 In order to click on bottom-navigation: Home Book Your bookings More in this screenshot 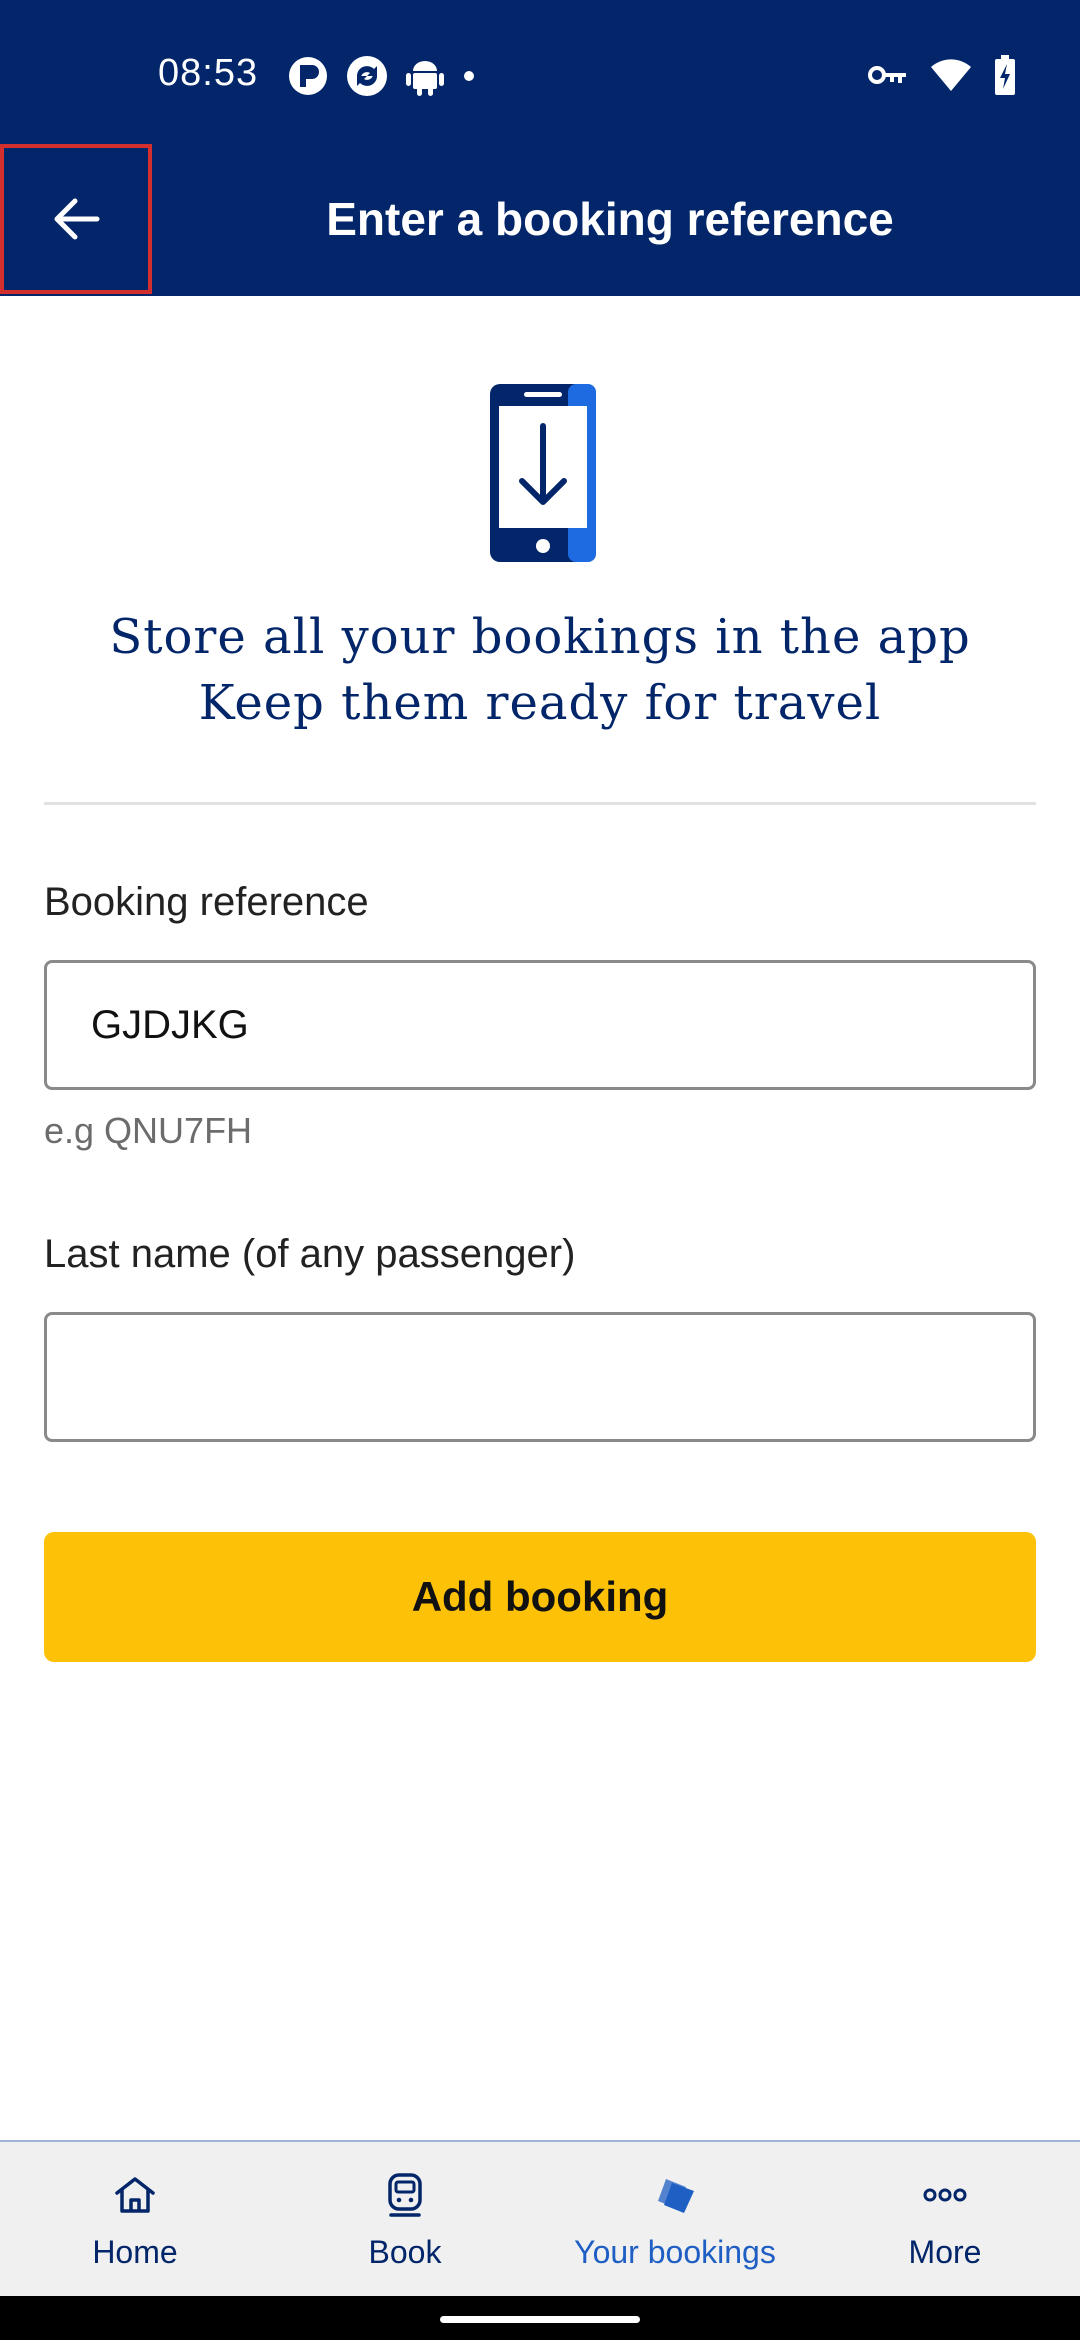, I will do `click(540, 2219)`.